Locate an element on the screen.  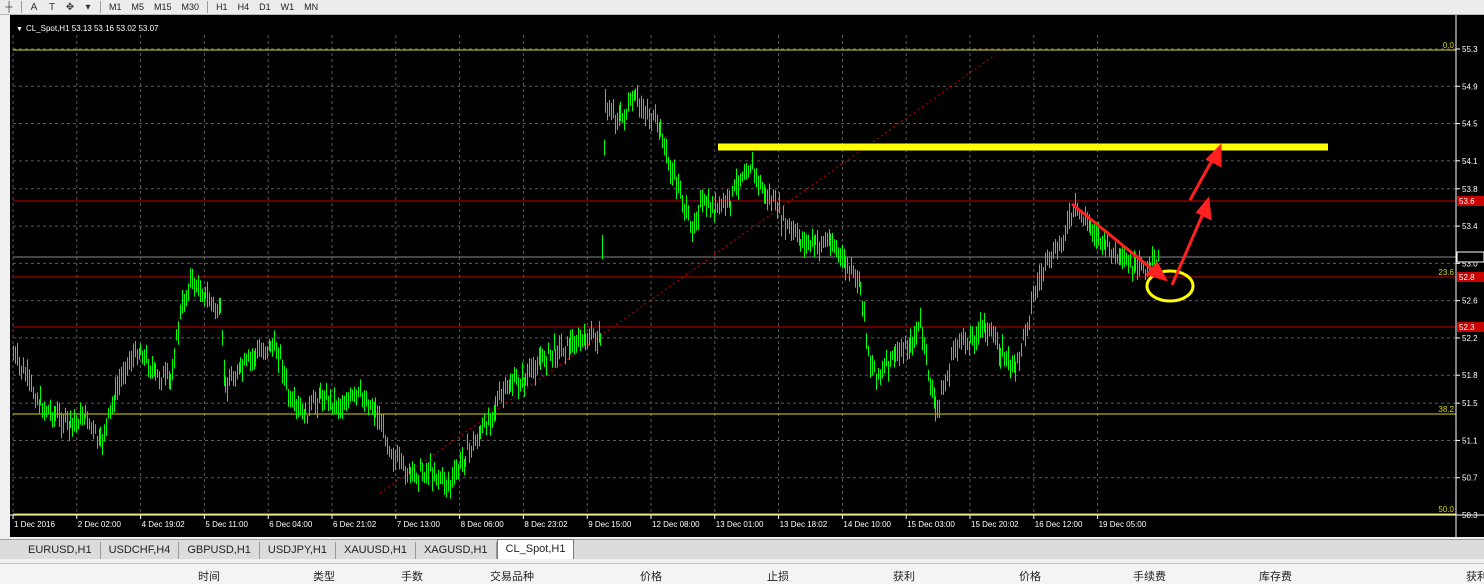
time-label: 16 Dec 12:00 is located at coordinates (1059, 524).